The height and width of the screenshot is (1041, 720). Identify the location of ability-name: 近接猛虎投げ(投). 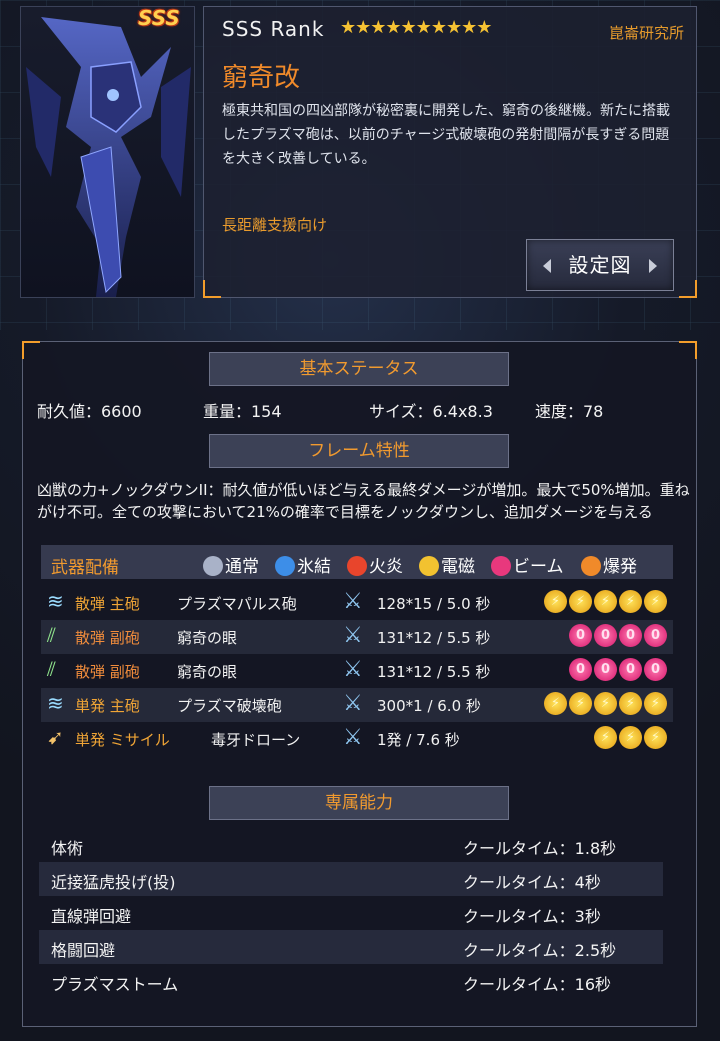
(113, 882).